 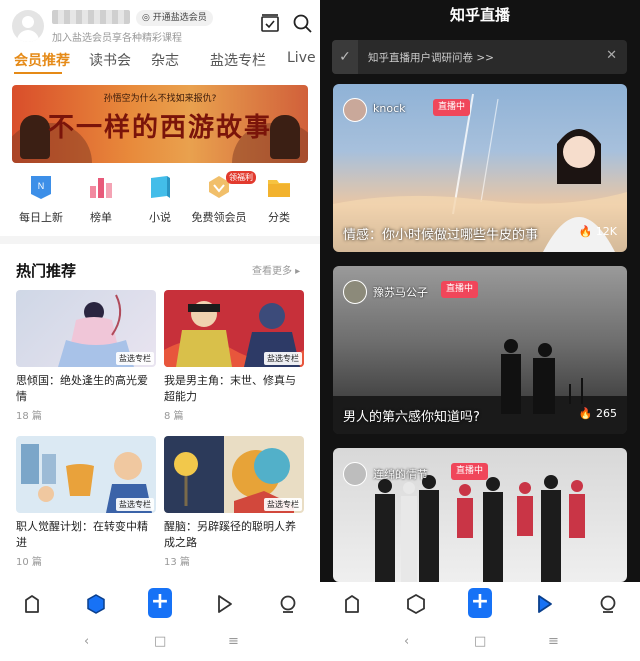 I want to click on daily-new-icon: N, so click(x=41, y=187).